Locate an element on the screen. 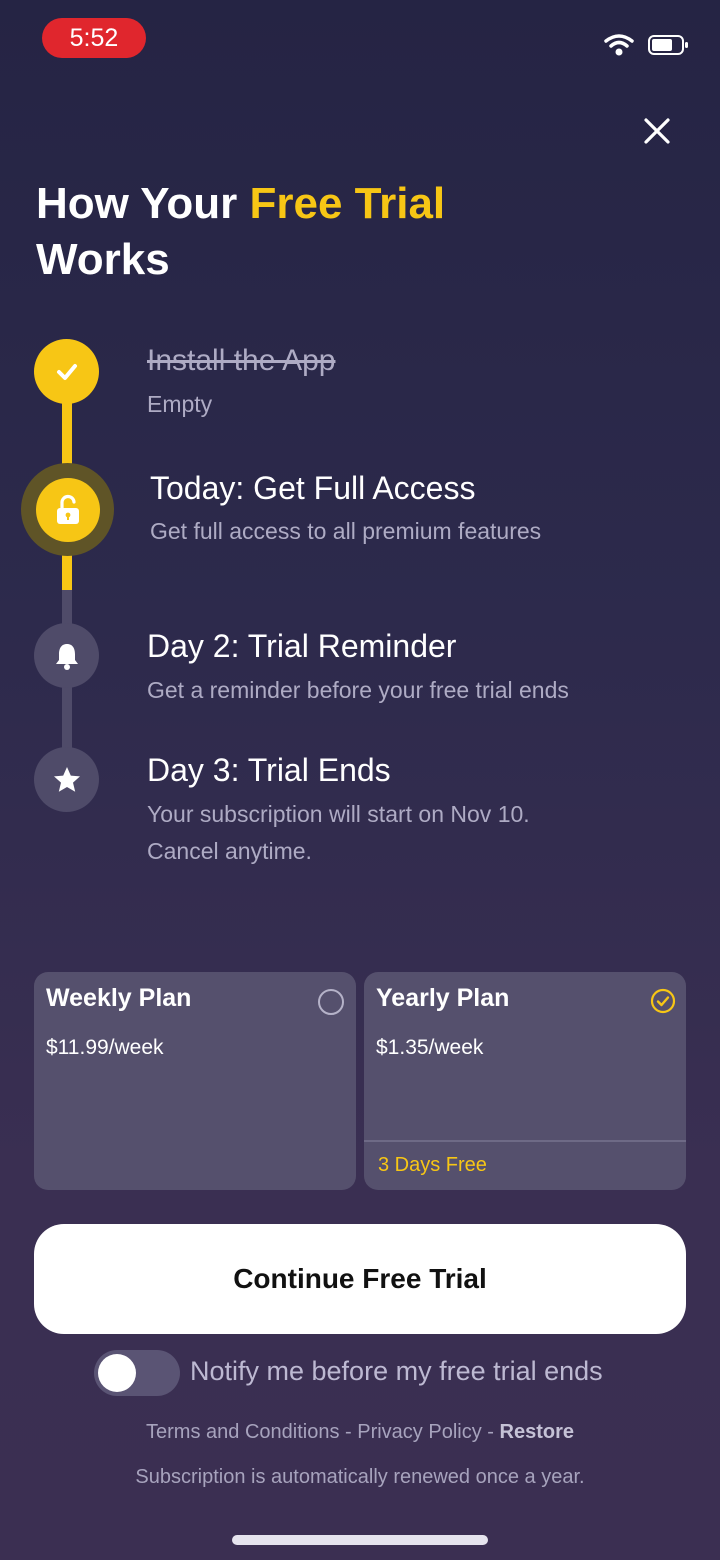  plan-divider is located at coordinates (525, 1141).